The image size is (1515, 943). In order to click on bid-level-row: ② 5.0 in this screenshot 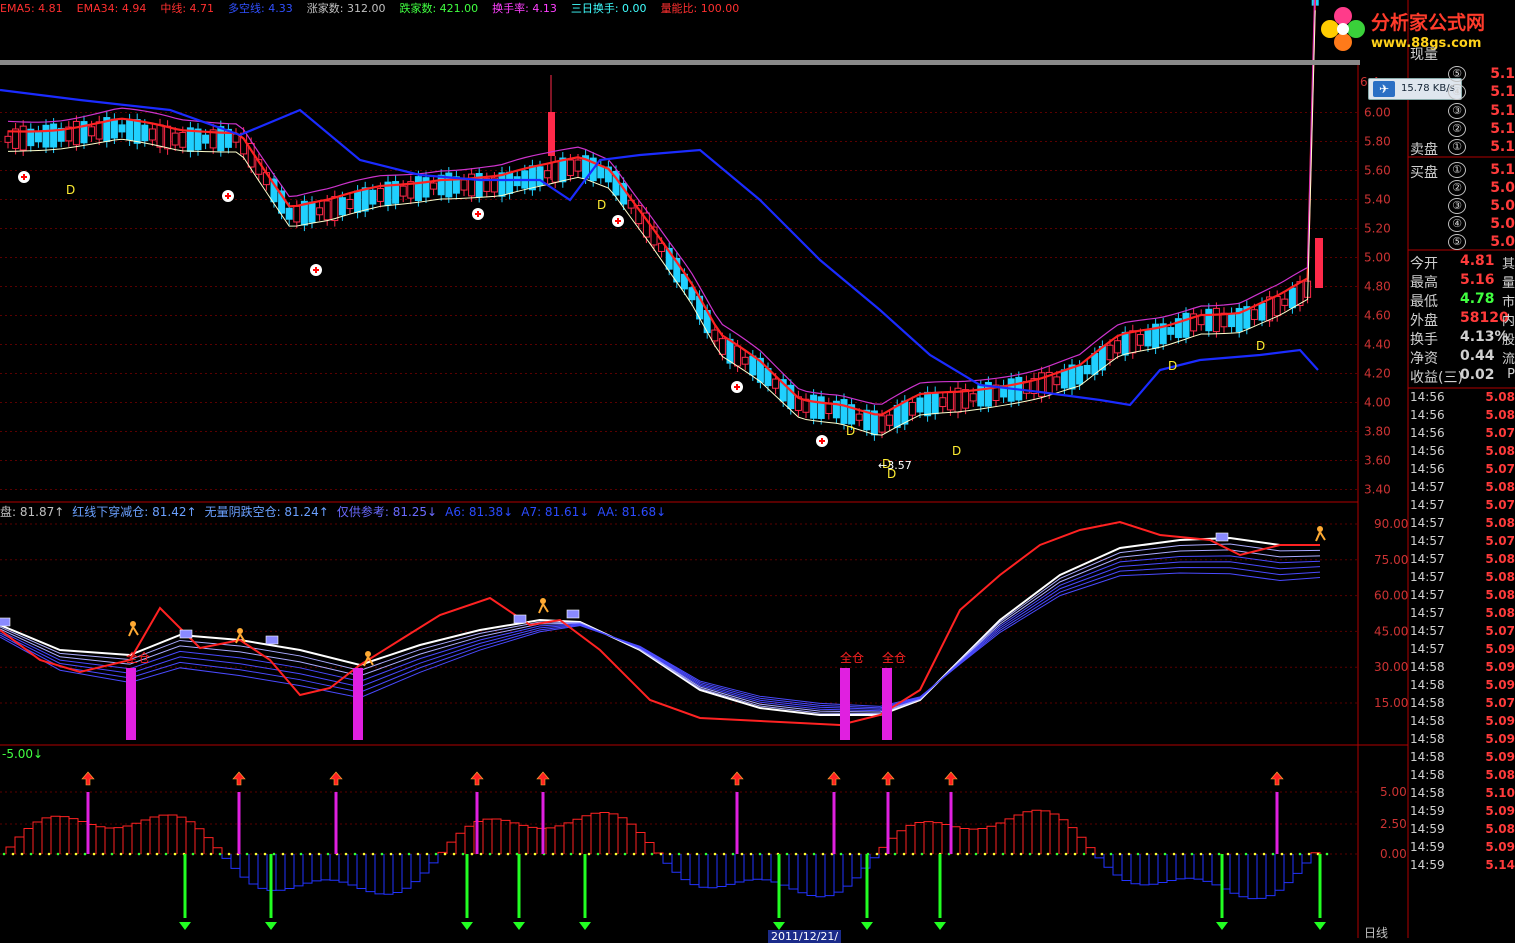, I will do `click(1461, 189)`.